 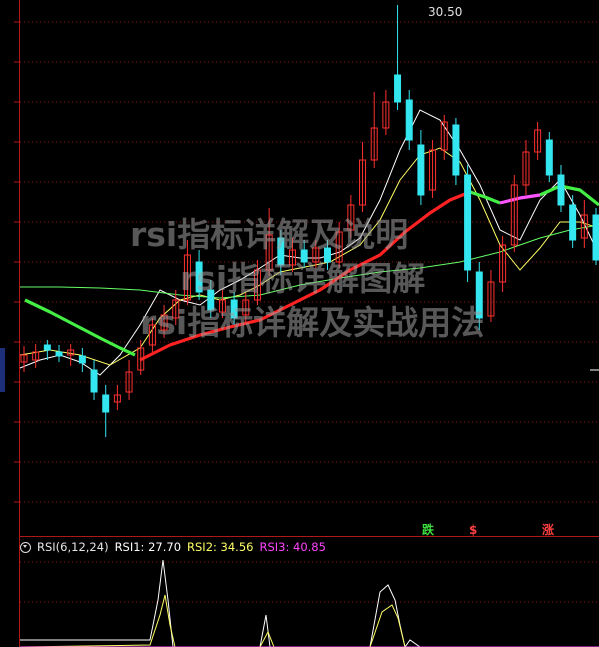 I want to click on signal-rise: 涨, so click(x=548, y=530).